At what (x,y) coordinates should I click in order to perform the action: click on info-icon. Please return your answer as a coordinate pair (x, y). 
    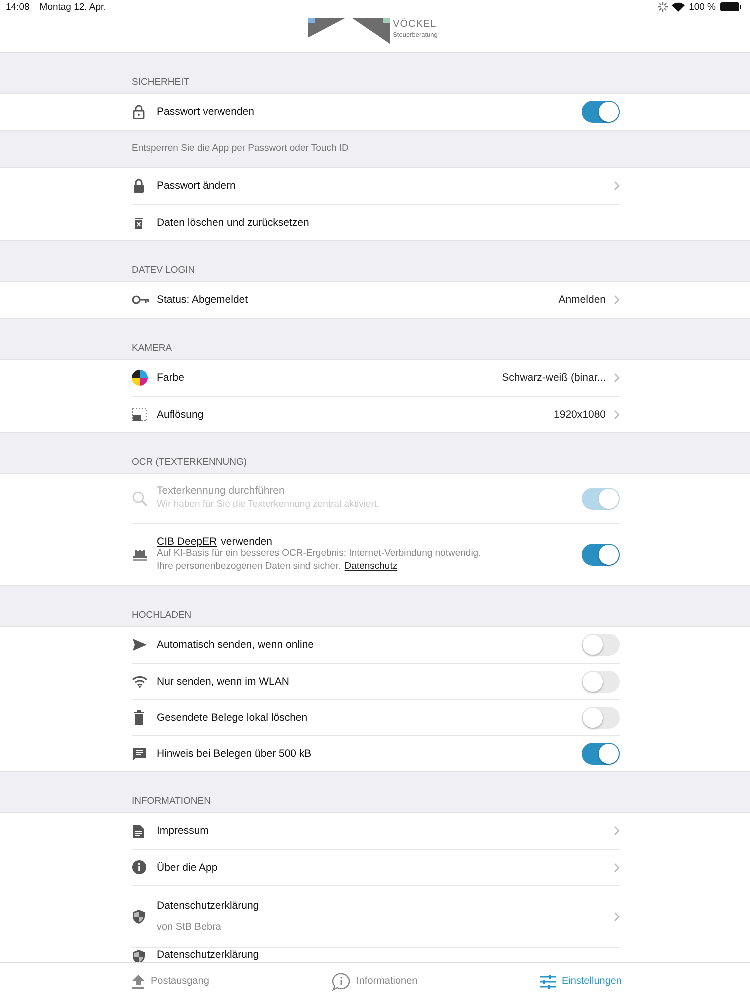
    Looking at the image, I should click on (139, 867).